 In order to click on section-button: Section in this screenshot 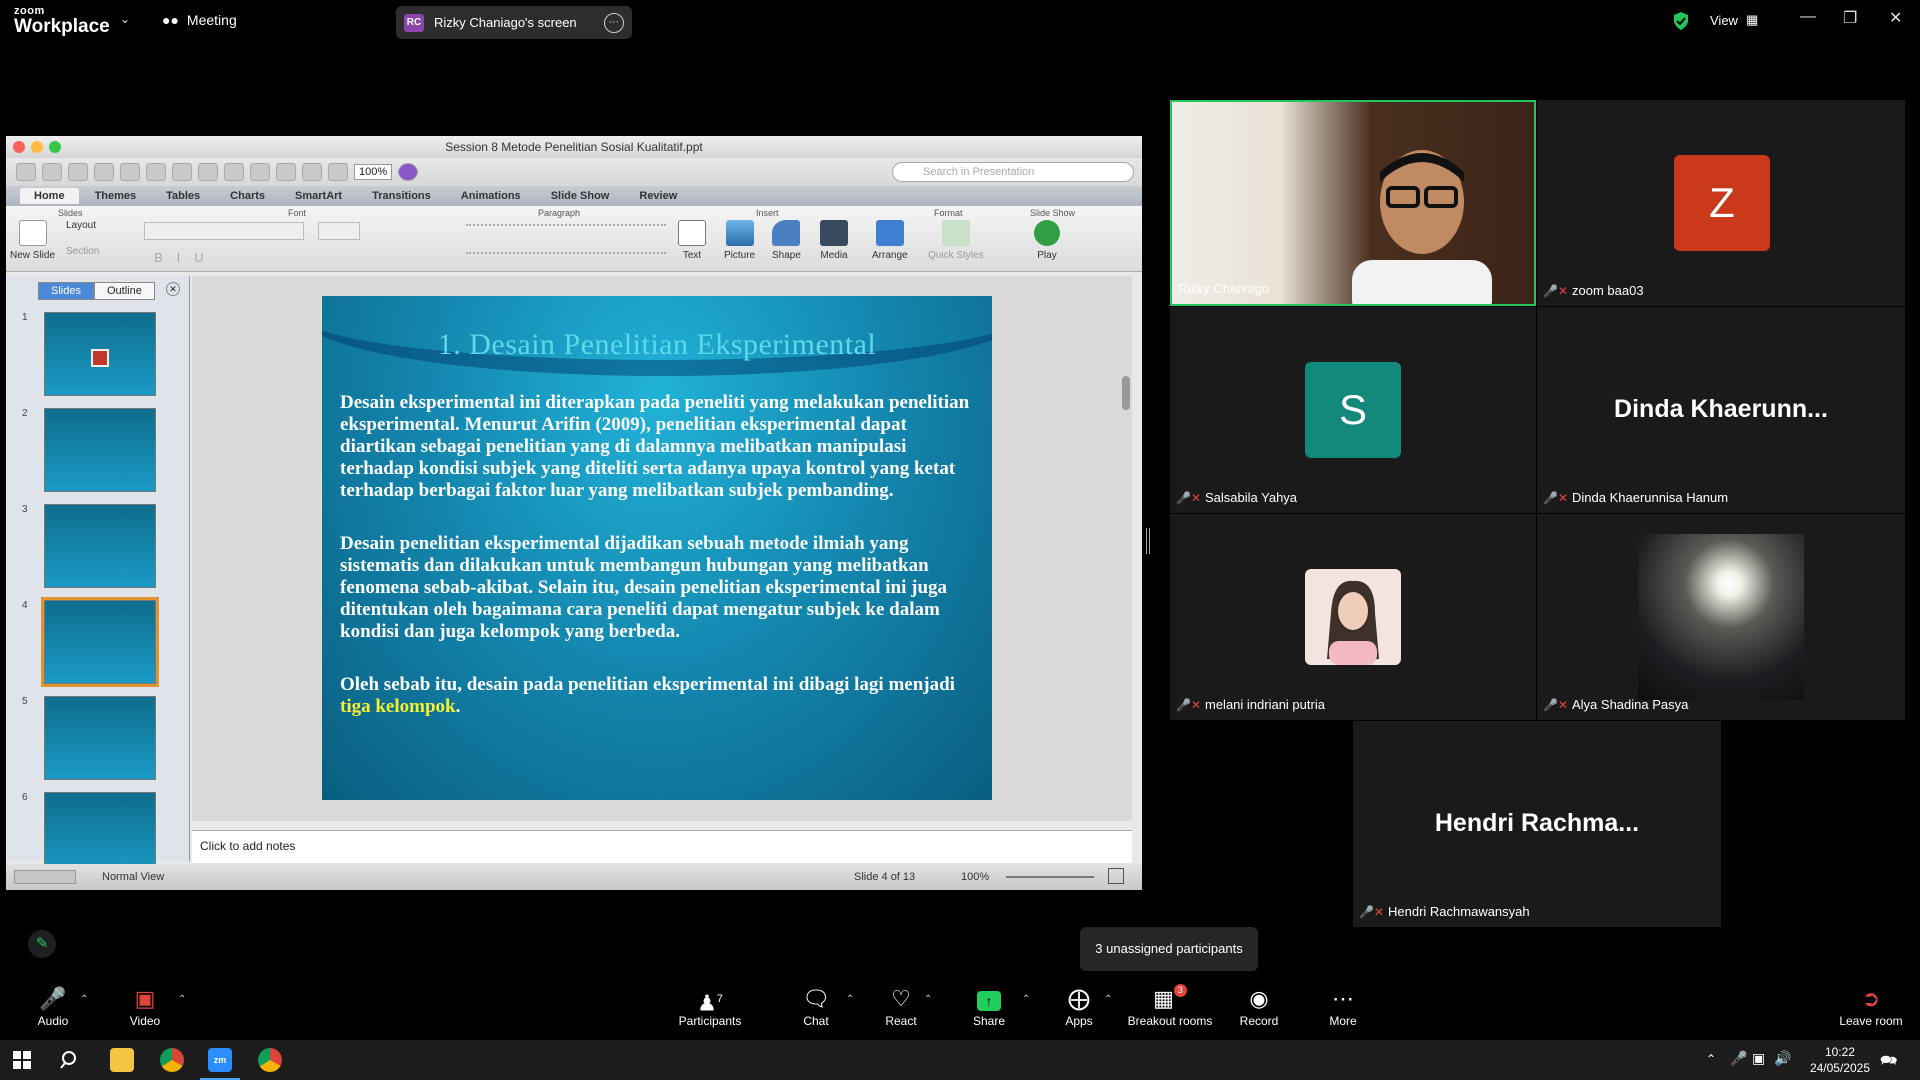, I will do `click(82, 251)`.